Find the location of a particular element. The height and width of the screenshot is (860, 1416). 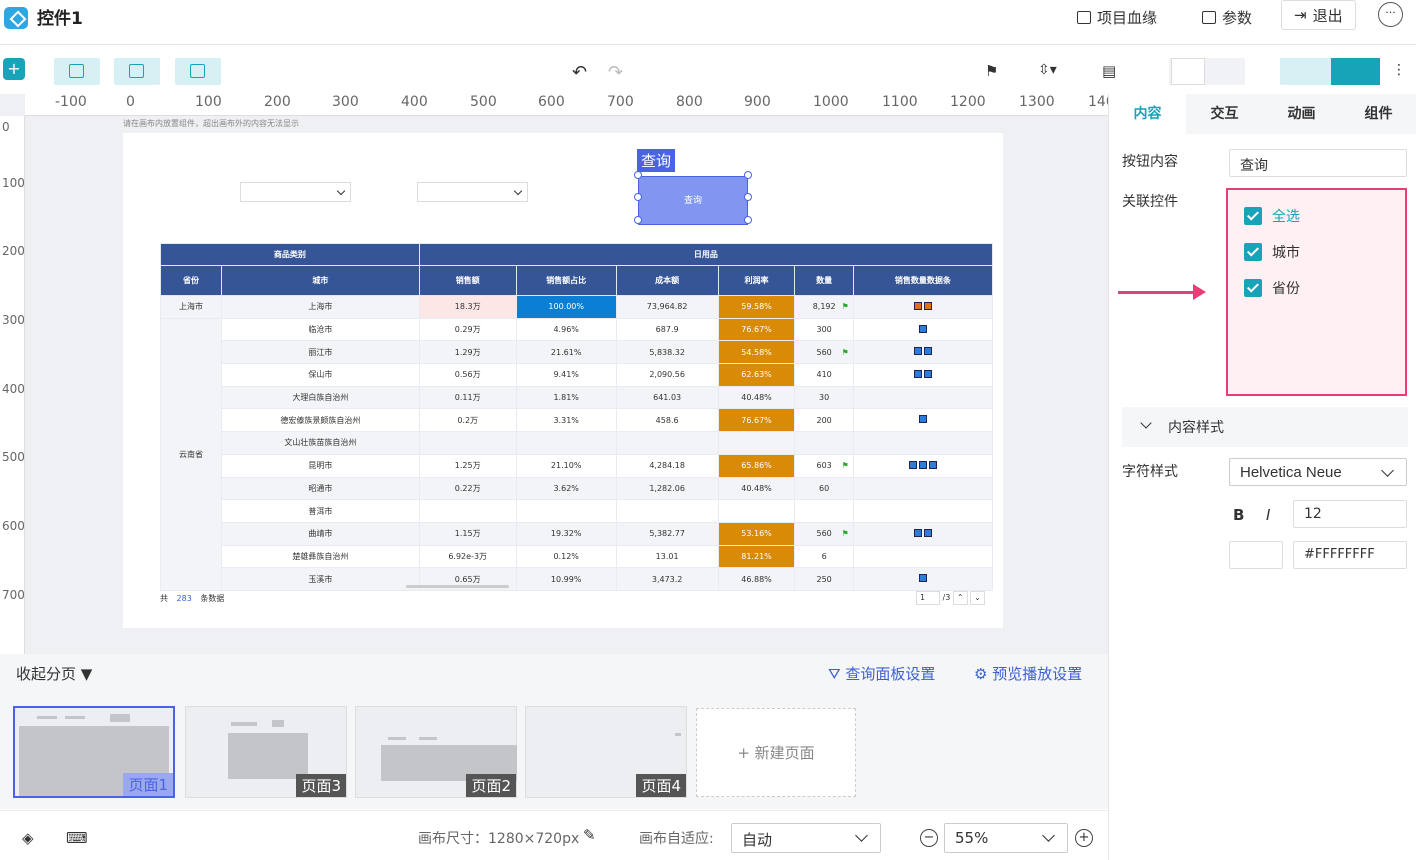

italic-button: I is located at coordinates (1268, 515).